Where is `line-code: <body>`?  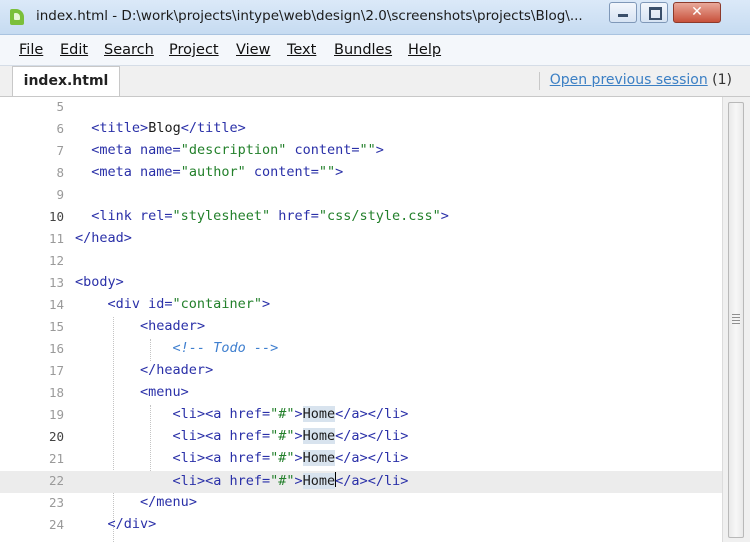 line-code: <body> is located at coordinates (99, 282).